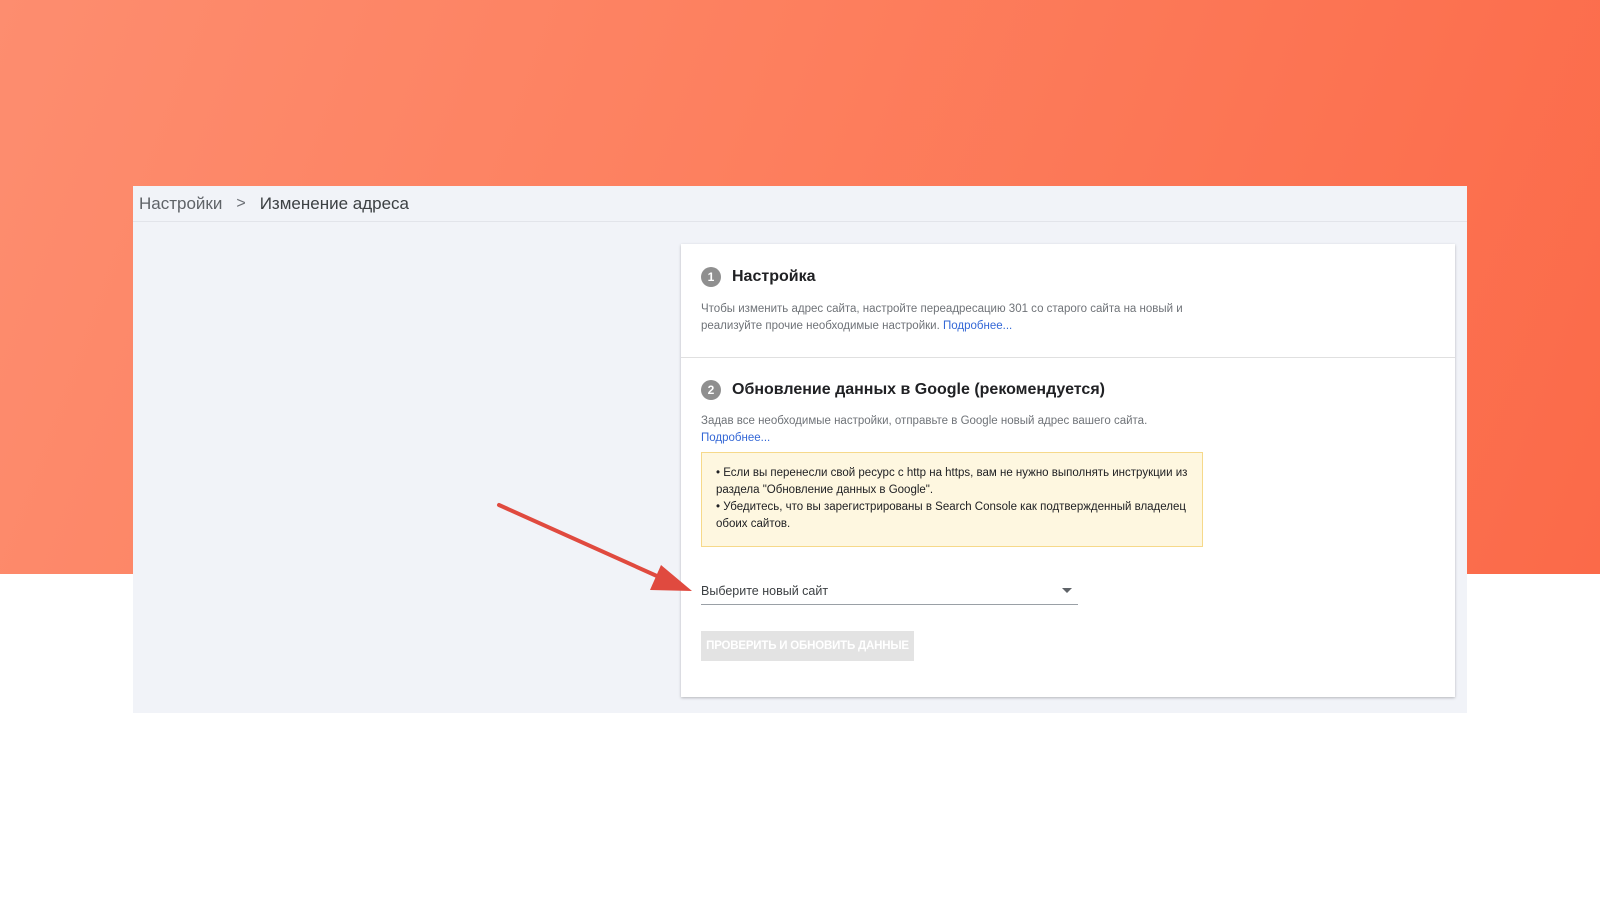  What do you see at coordinates (671, 578) in the screenshot?
I see `arrow-head-icon` at bounding box center [671, 578].